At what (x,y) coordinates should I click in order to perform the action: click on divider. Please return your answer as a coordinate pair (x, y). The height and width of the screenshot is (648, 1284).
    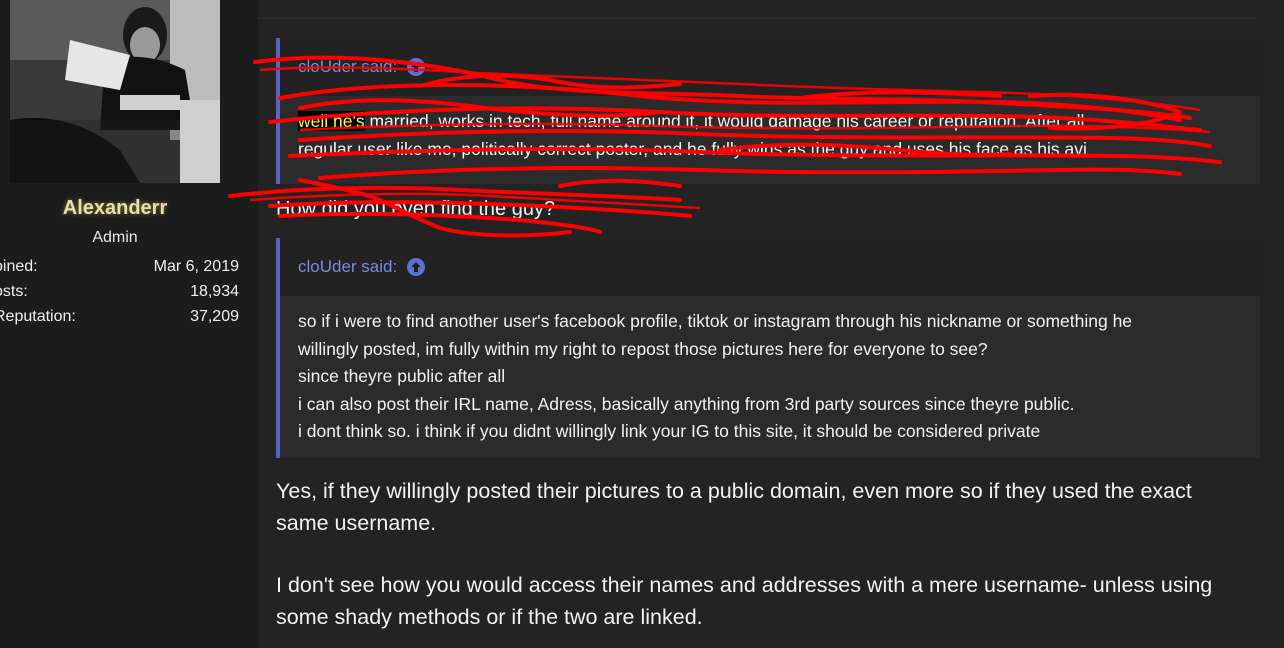
    Looking at the image, I should click on (758, 18).